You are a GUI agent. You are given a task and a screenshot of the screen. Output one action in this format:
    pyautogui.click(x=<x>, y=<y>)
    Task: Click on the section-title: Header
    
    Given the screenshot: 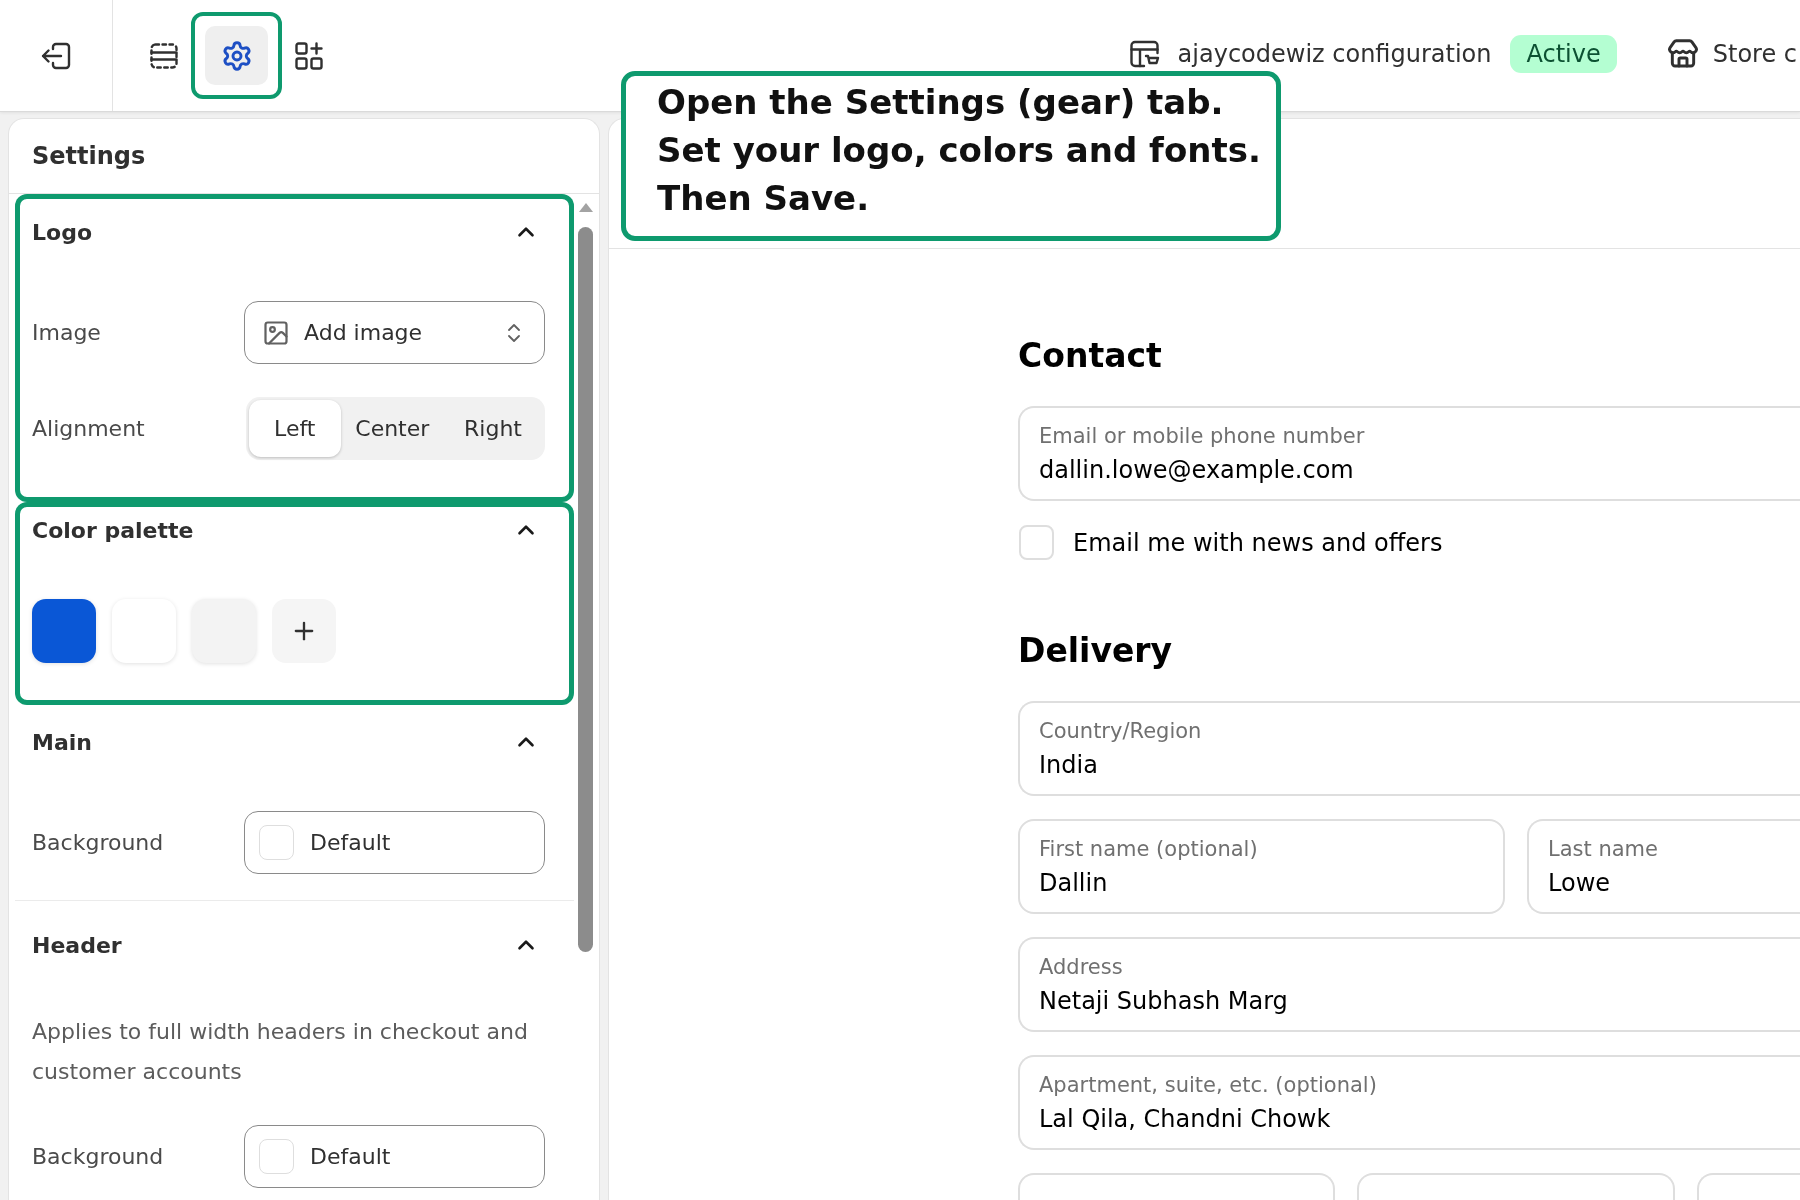 What is the action you would take?
    pyautogui.click(x=77, y=945)
    